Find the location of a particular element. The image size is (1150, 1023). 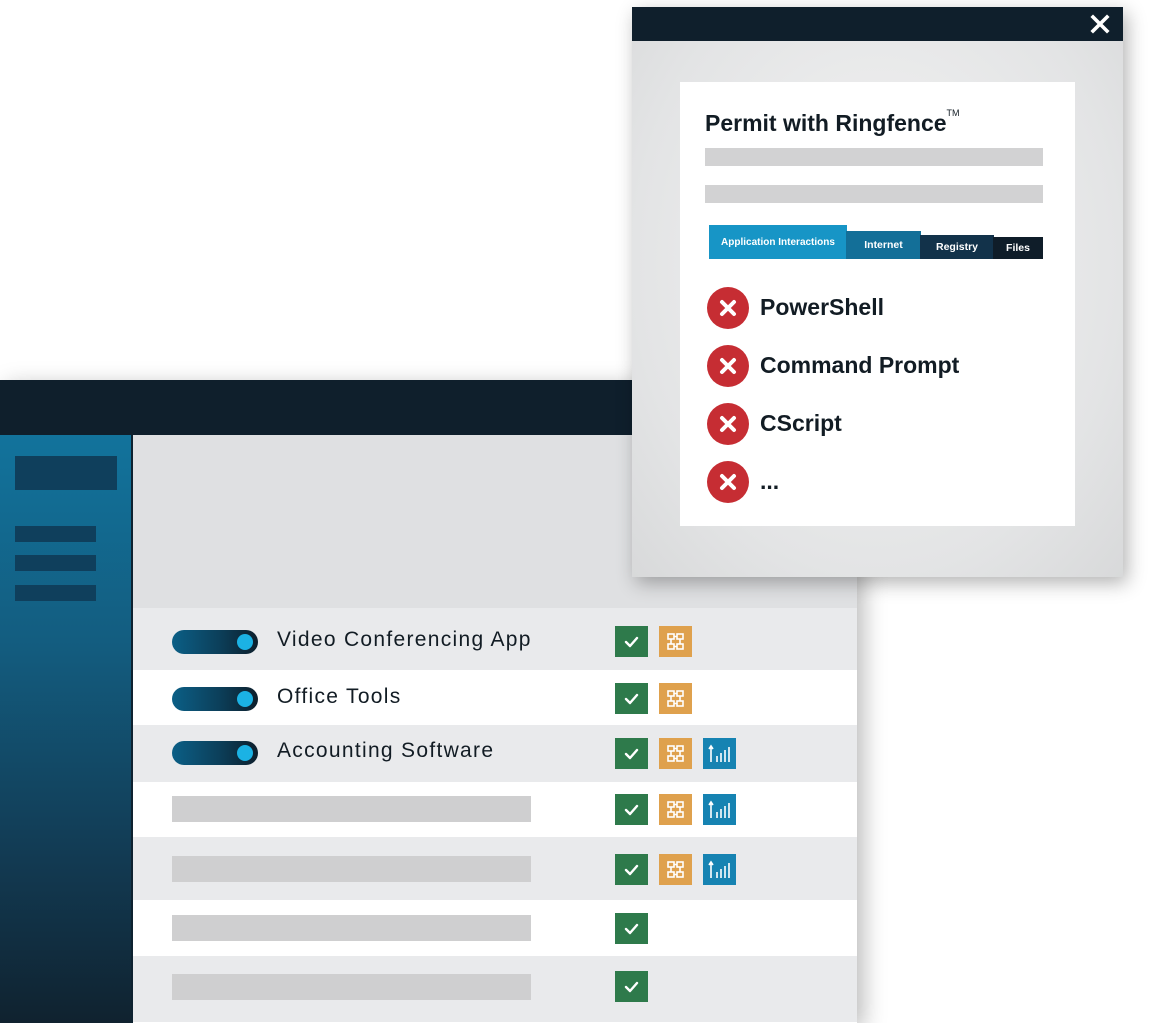

tab-internet: Internet is located at coordinates (883, 245).